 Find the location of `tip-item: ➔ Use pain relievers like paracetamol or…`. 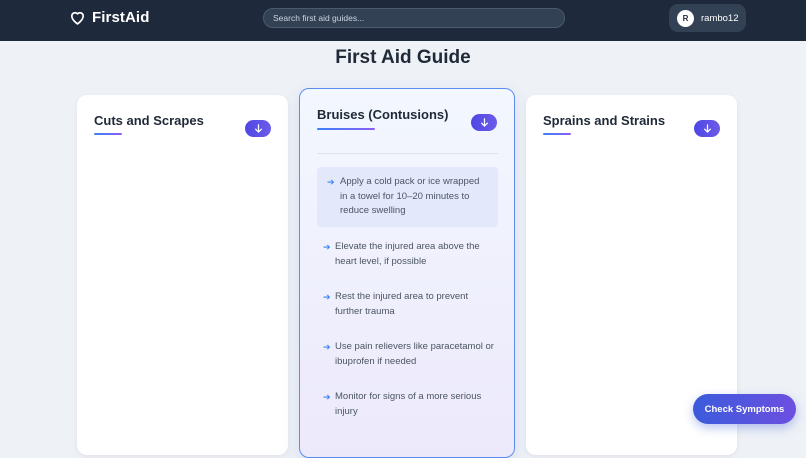

tip-item: ➔ Use pain relievers like paracetamol or… is located at coordinates (407, 354).